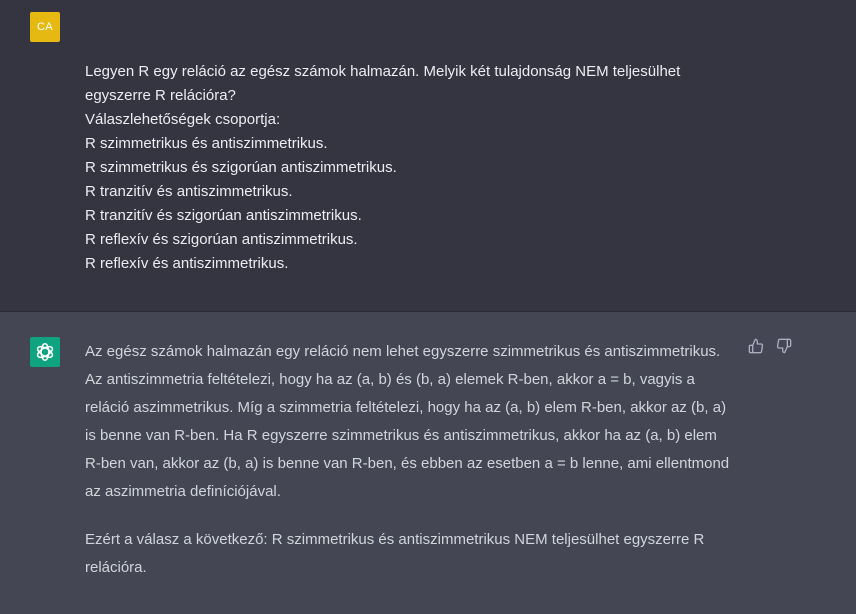 The width and height of the screenshot is (856, 614). I want to click on openai-logo-icon, so click(45, 352).